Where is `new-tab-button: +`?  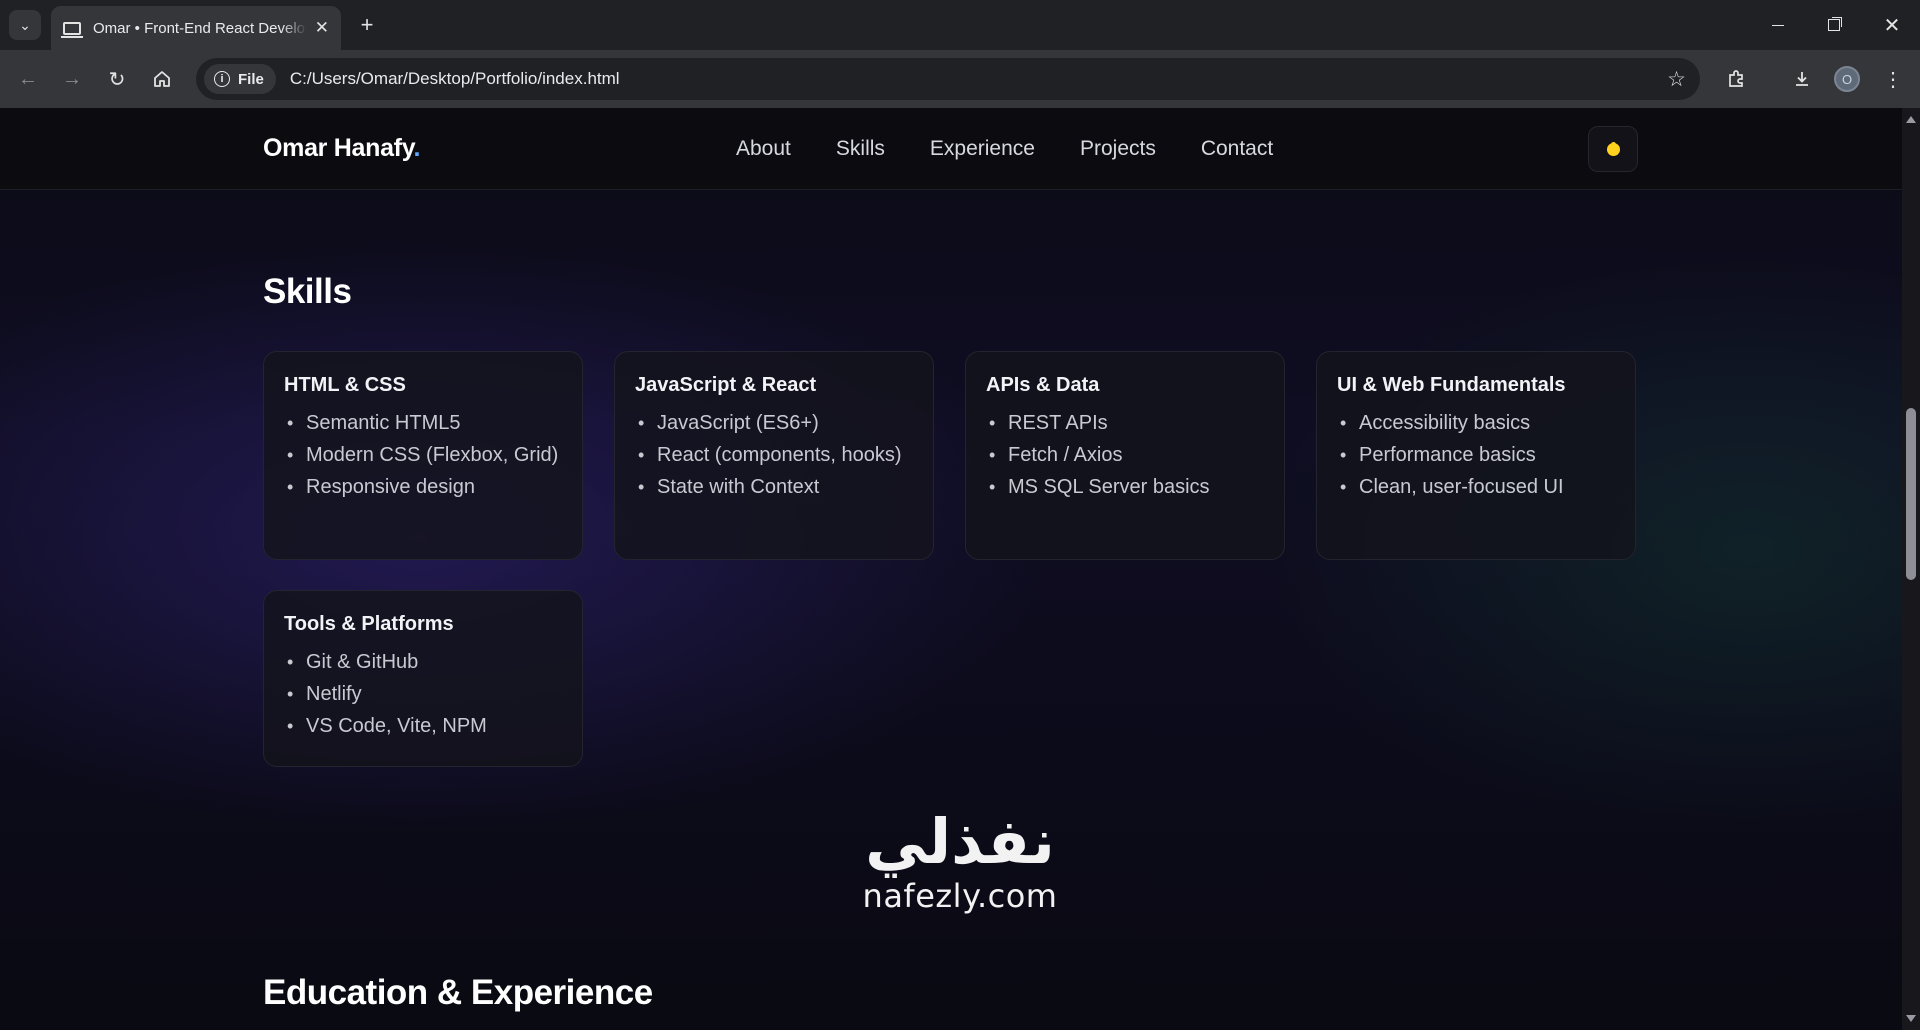
new-tab-button: + is located at coordinates (367, 25).